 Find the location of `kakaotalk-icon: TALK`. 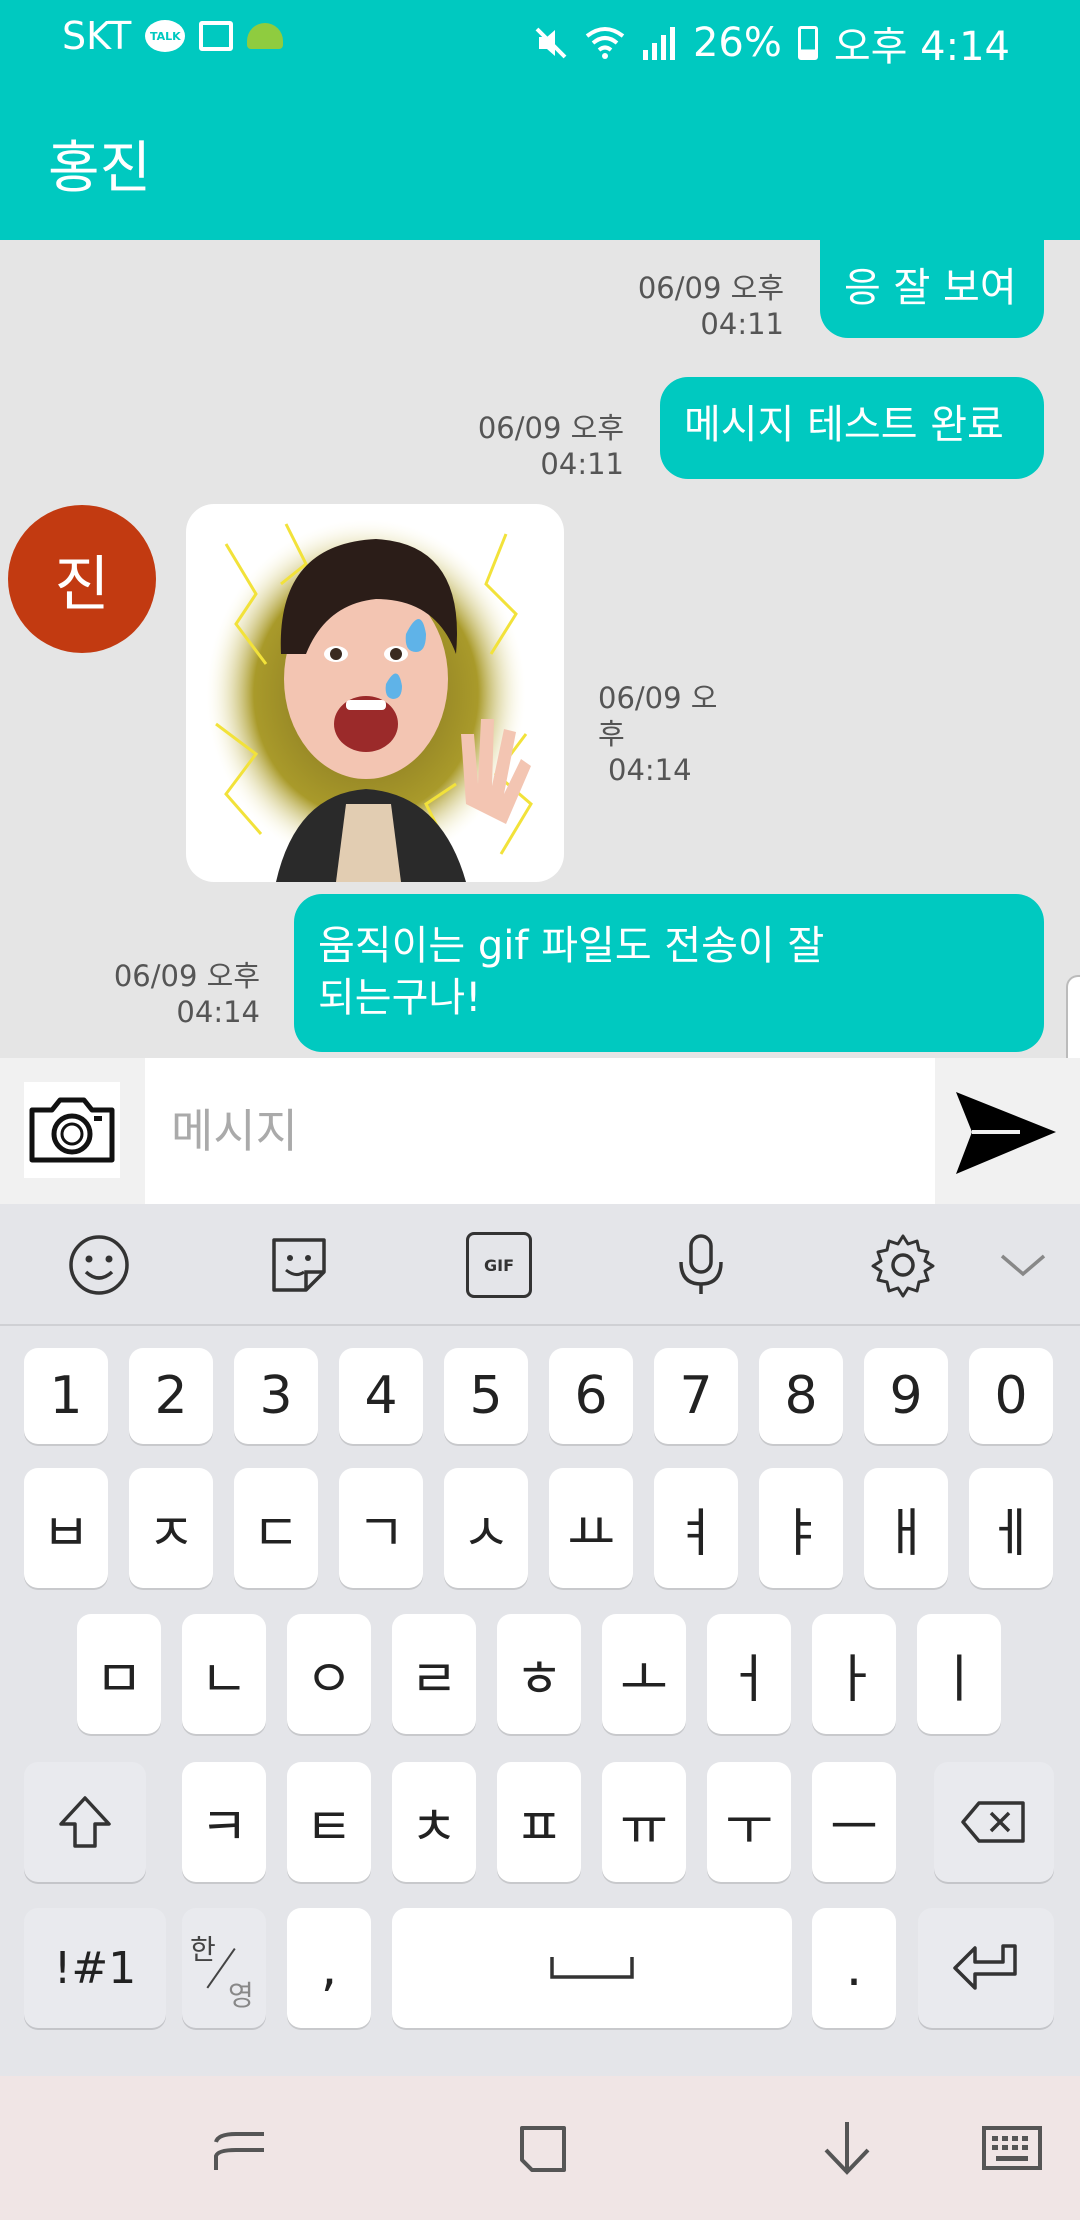

kakaotalk-icon: TALK is located at coordinates (165, 36).